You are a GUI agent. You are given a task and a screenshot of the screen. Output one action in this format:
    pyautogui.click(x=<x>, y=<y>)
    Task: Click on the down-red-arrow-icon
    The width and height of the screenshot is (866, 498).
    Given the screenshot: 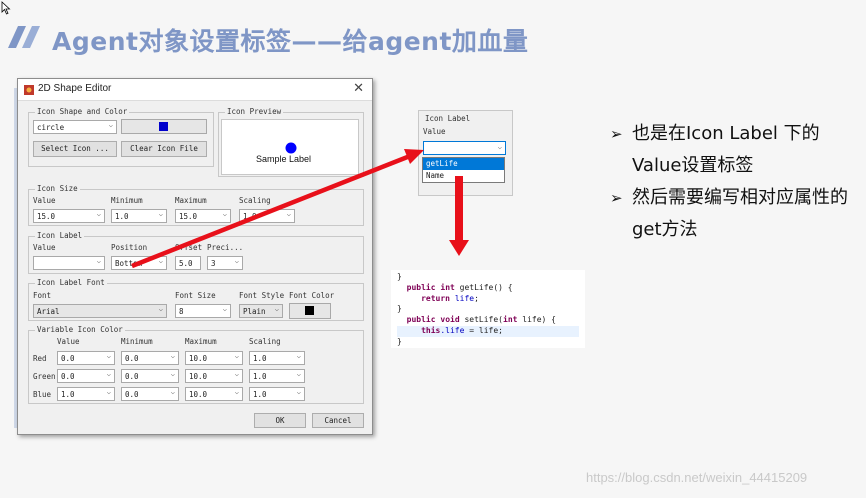 What is the action you would take?
    pyautogui.click(x=459, y=216)
    